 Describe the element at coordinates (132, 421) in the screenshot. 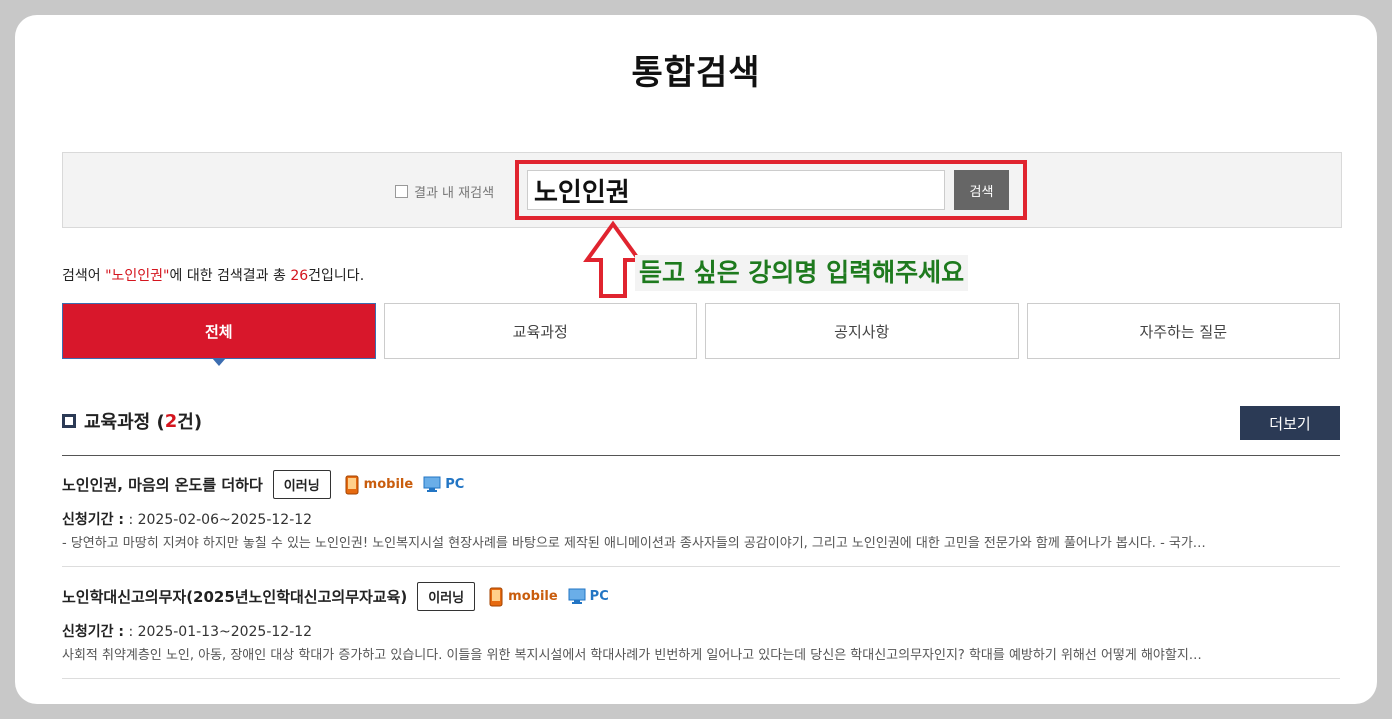

I see `section-title: 교육과정 (2 건)` at that location.